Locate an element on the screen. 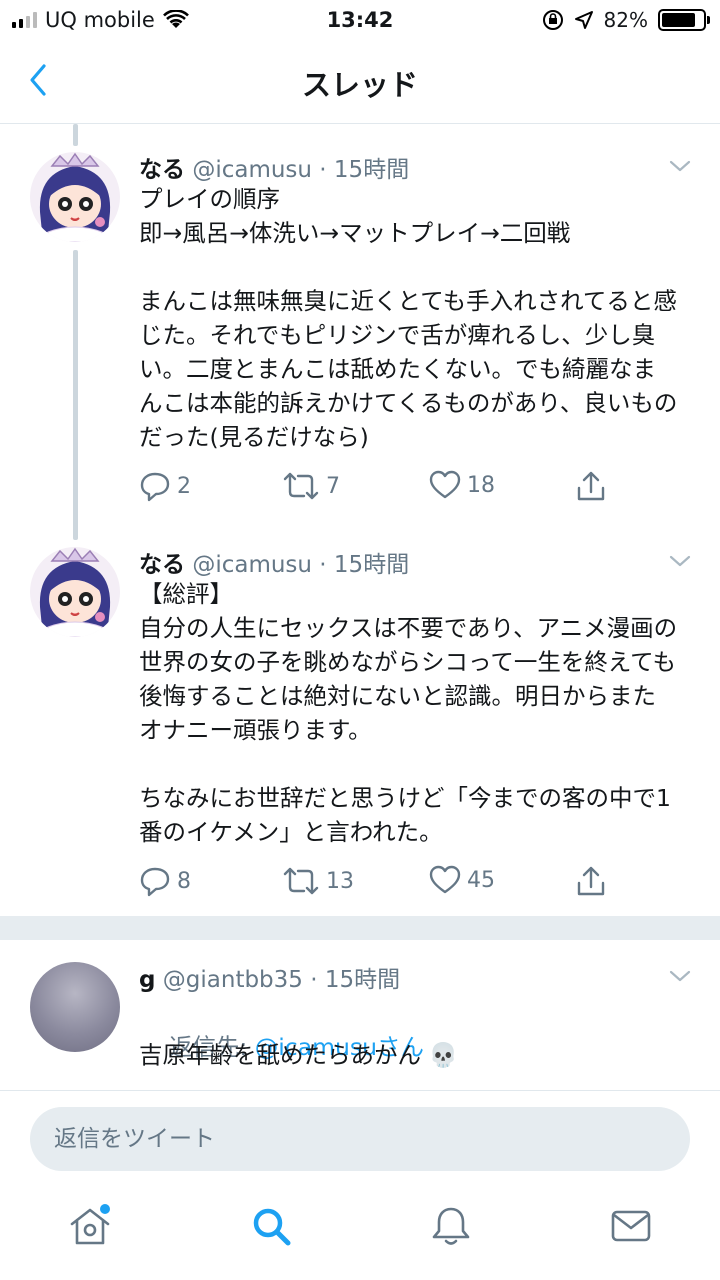 This screenshot has height=1280, width=720. rotation-lock-icon is located at coordinates (552, 20).